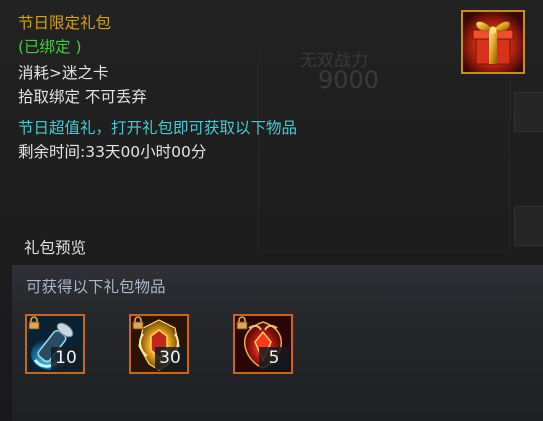 The height and width of the screenshot is (421, 543). Describe the element at coordinates (159, 344) in the screenshot. I see `reward-slot-2: 30` at that location.